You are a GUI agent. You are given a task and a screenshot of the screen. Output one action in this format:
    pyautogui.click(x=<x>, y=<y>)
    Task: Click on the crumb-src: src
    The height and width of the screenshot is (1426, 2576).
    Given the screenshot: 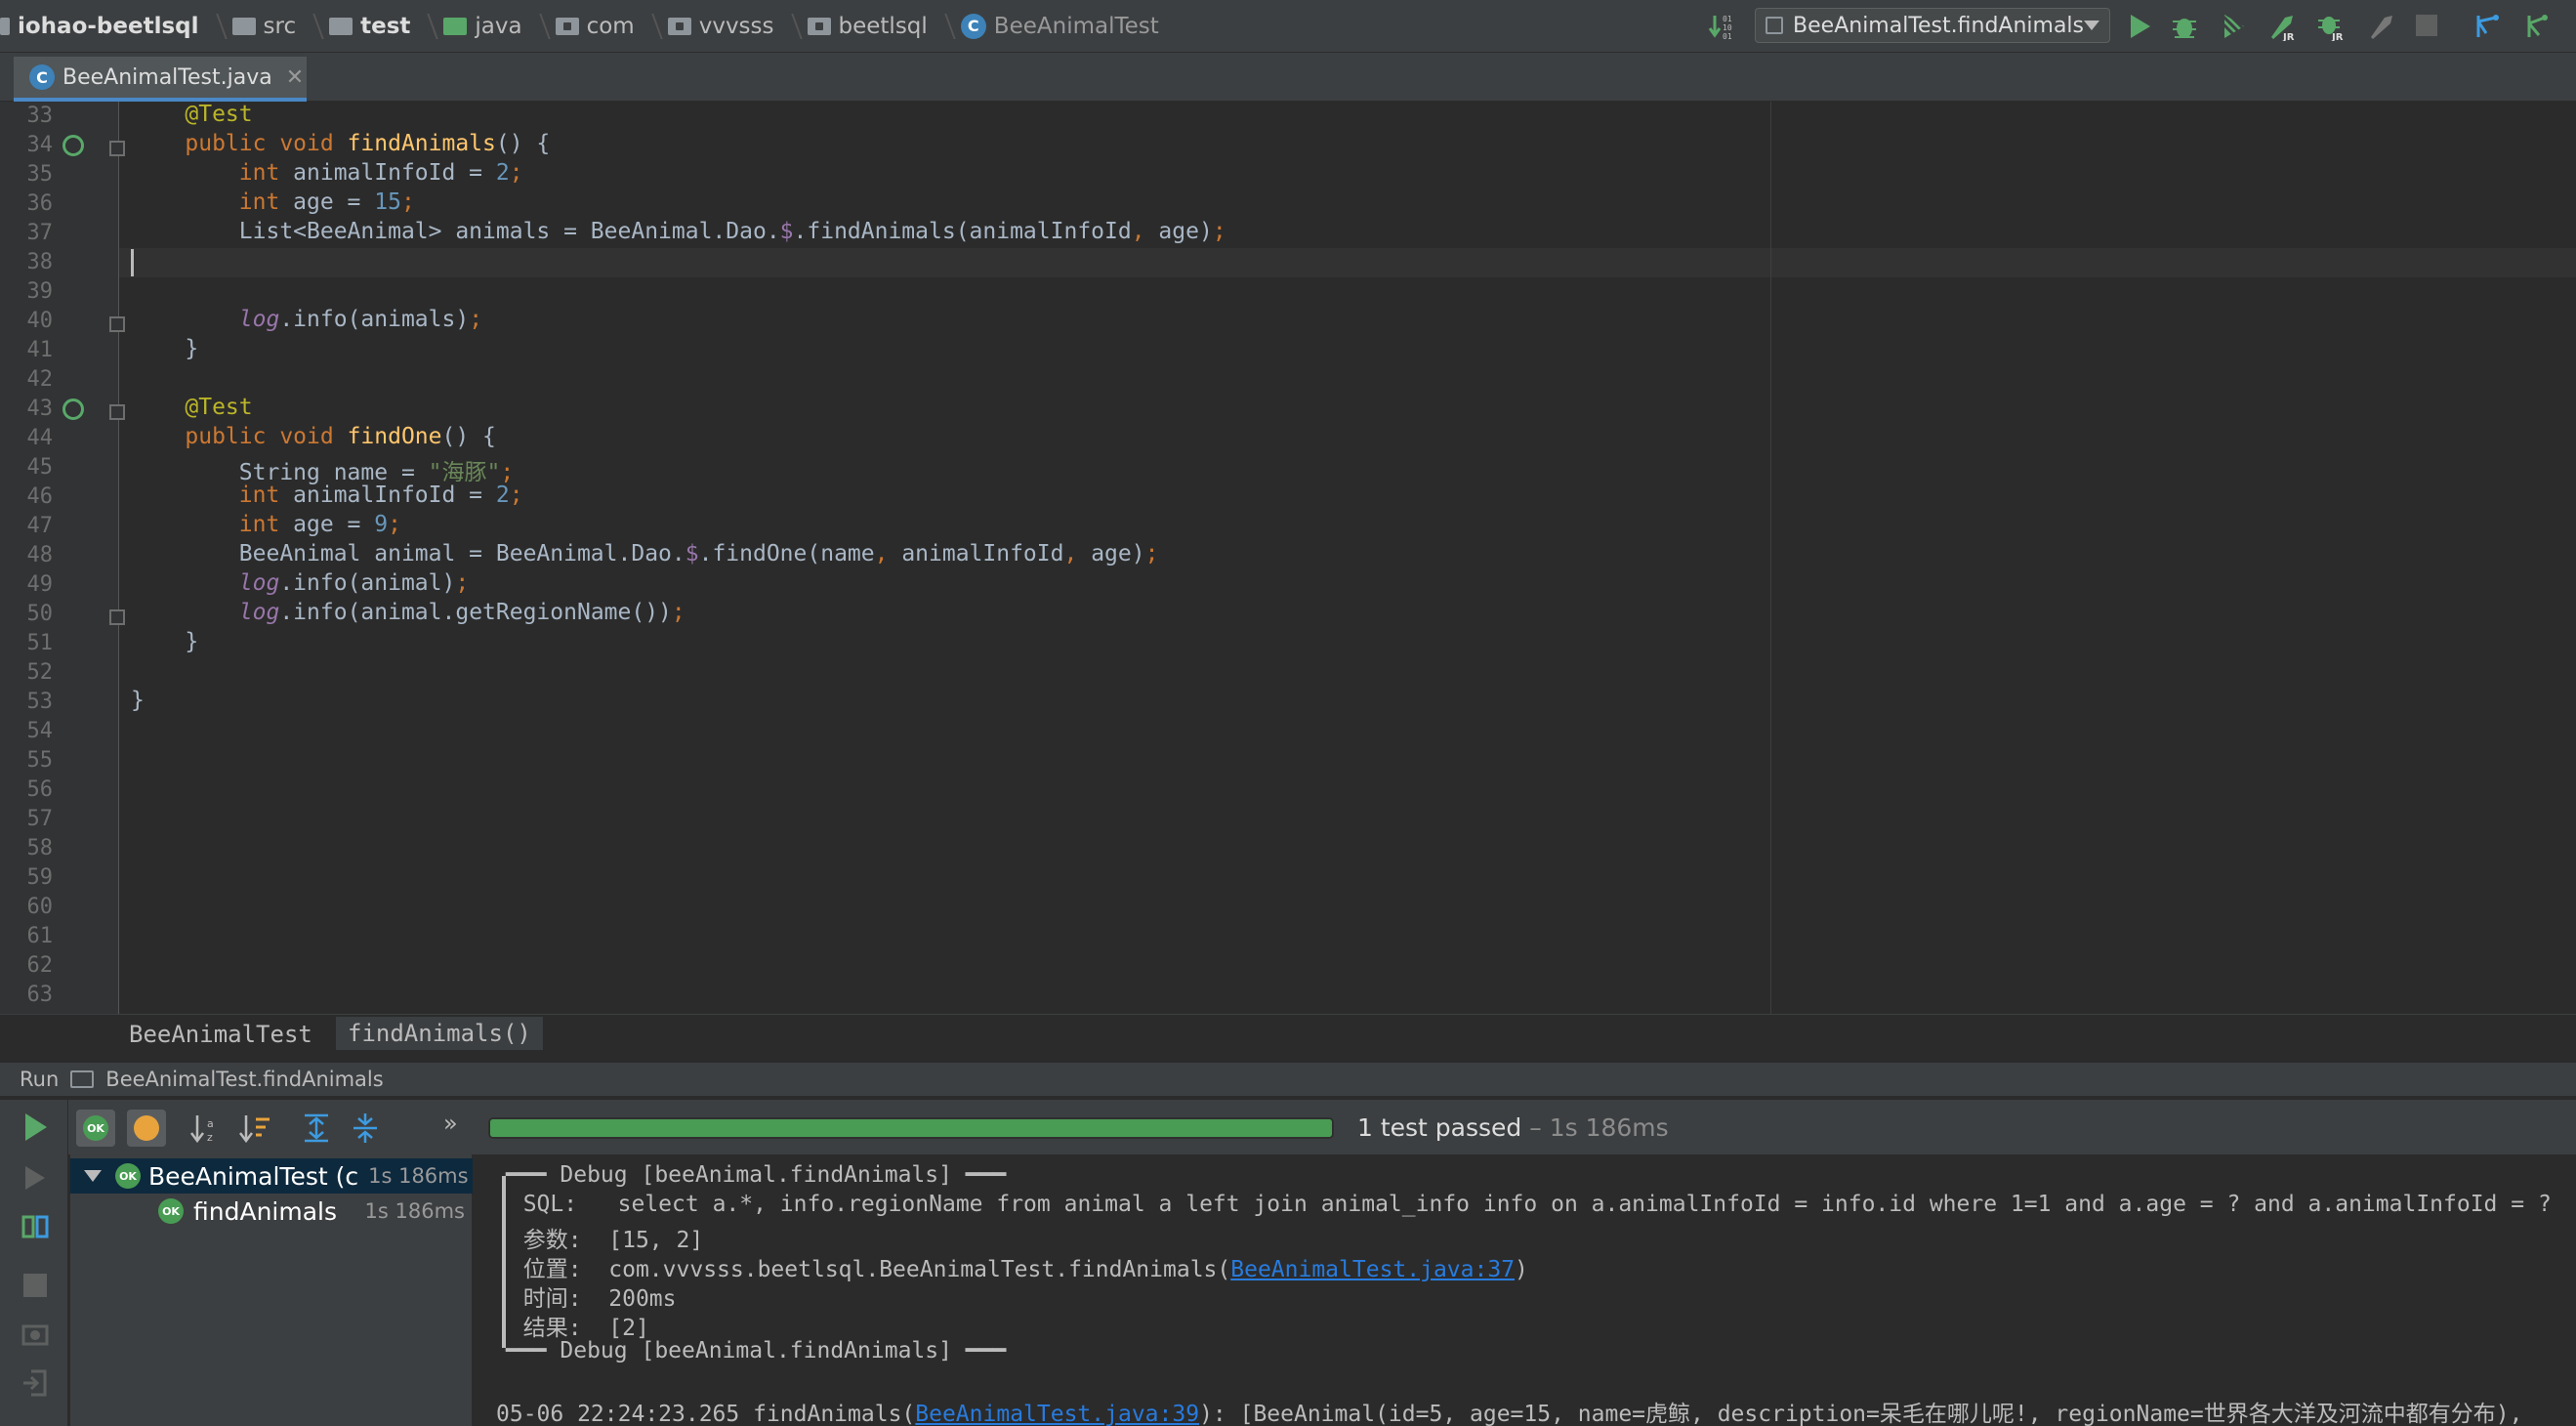 What is the action you would take?
    pyautogui.click(x=265, y=26)
    